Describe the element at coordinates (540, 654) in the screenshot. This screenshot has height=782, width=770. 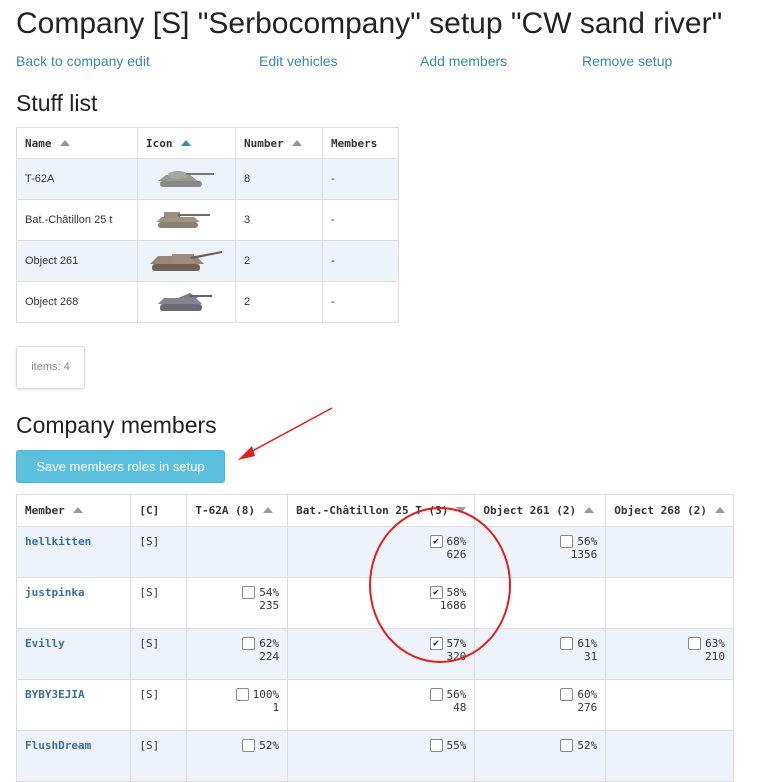
I see `vehicle-cell: 61% 31` at that location.